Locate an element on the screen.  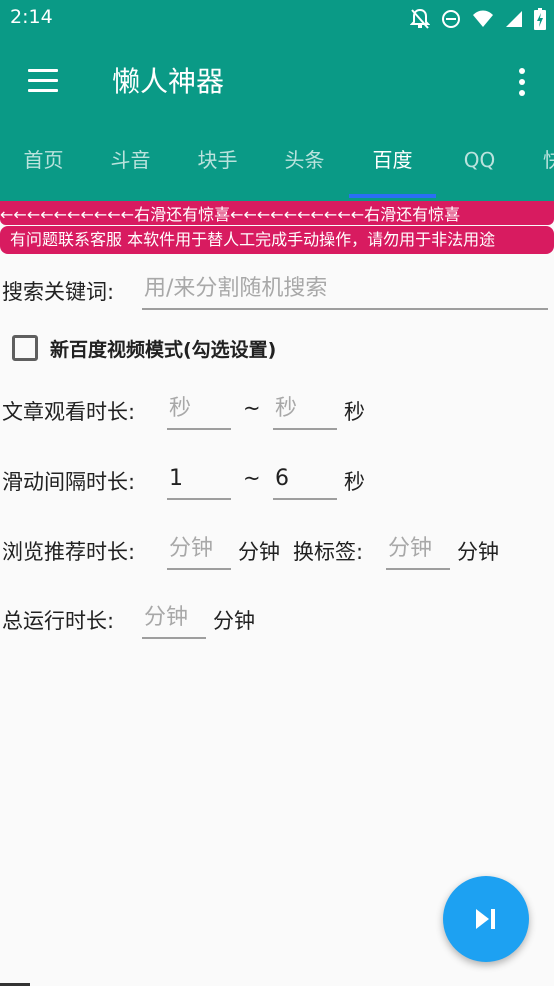
tab-more: 快 is located at coordinates (538, 161).